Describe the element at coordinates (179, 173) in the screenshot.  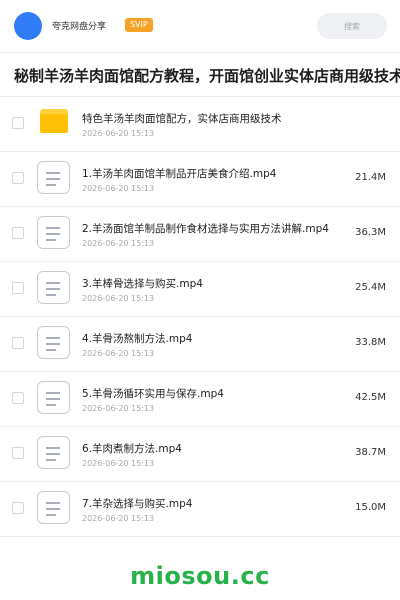
I see `file-name: 1.羊汤羊肉面馆羊制品开店美食介绍.mp4` at that location.